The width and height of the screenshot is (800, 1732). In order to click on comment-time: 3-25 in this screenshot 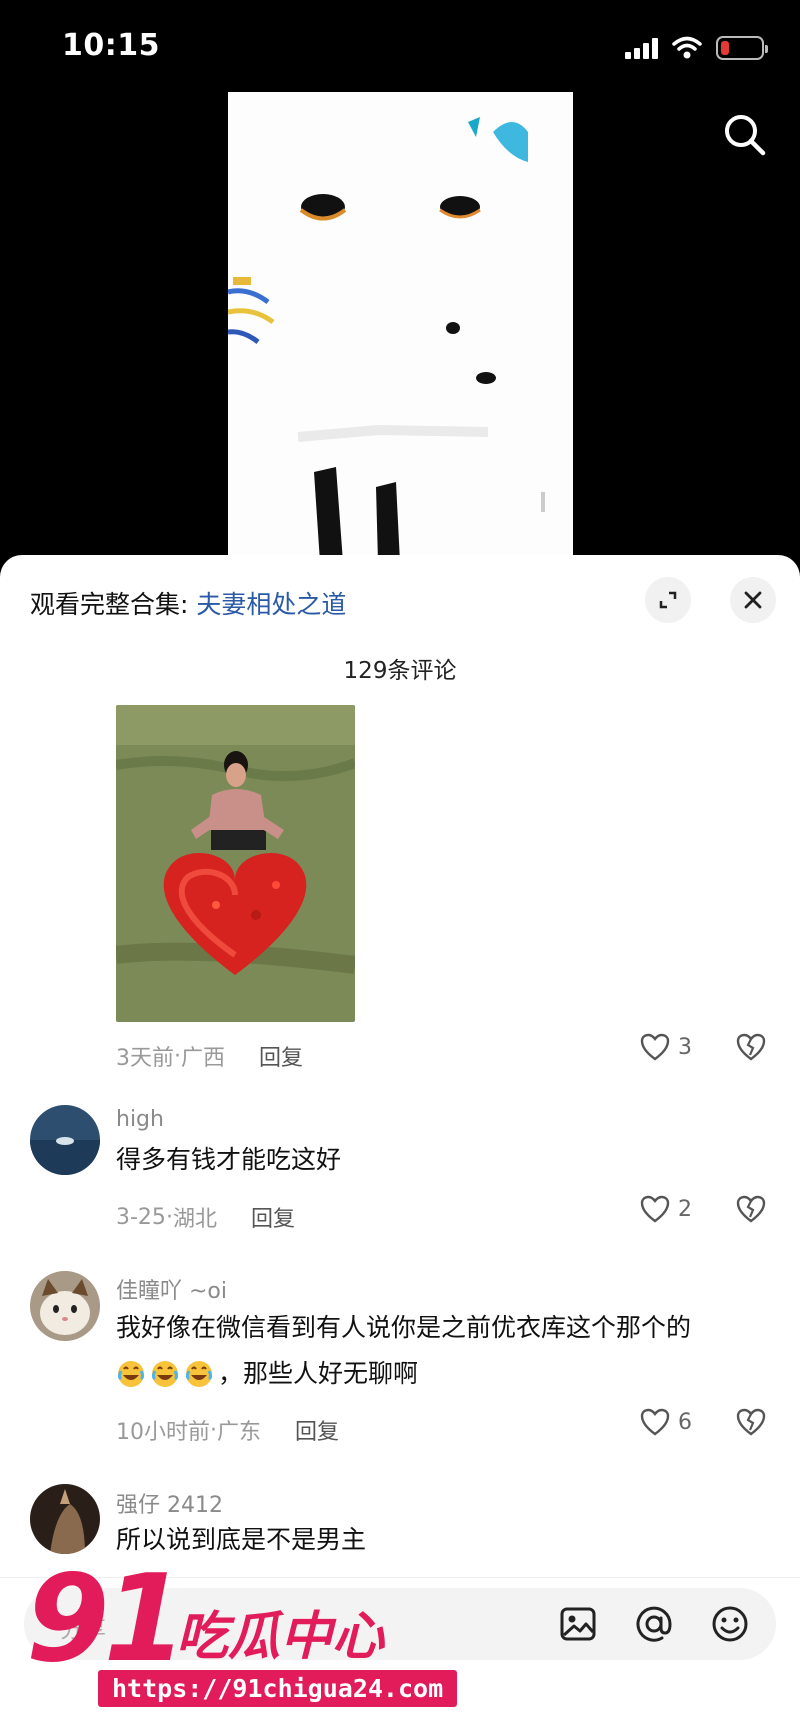, I will do `click(141, 1217)`.